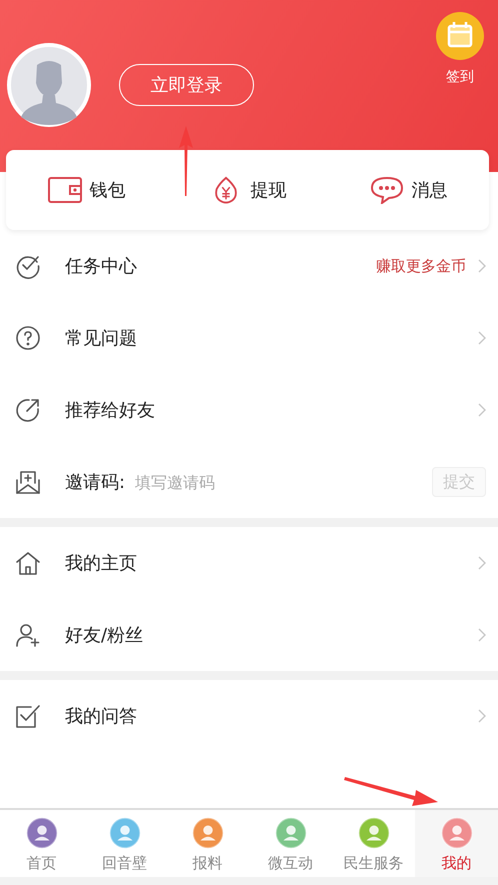 Image resolution: width=498 pixels, height=885 pixels. Describe the element at coordinates (124, 844) in the screenshot. I see `tab: 回音壁` at that location.